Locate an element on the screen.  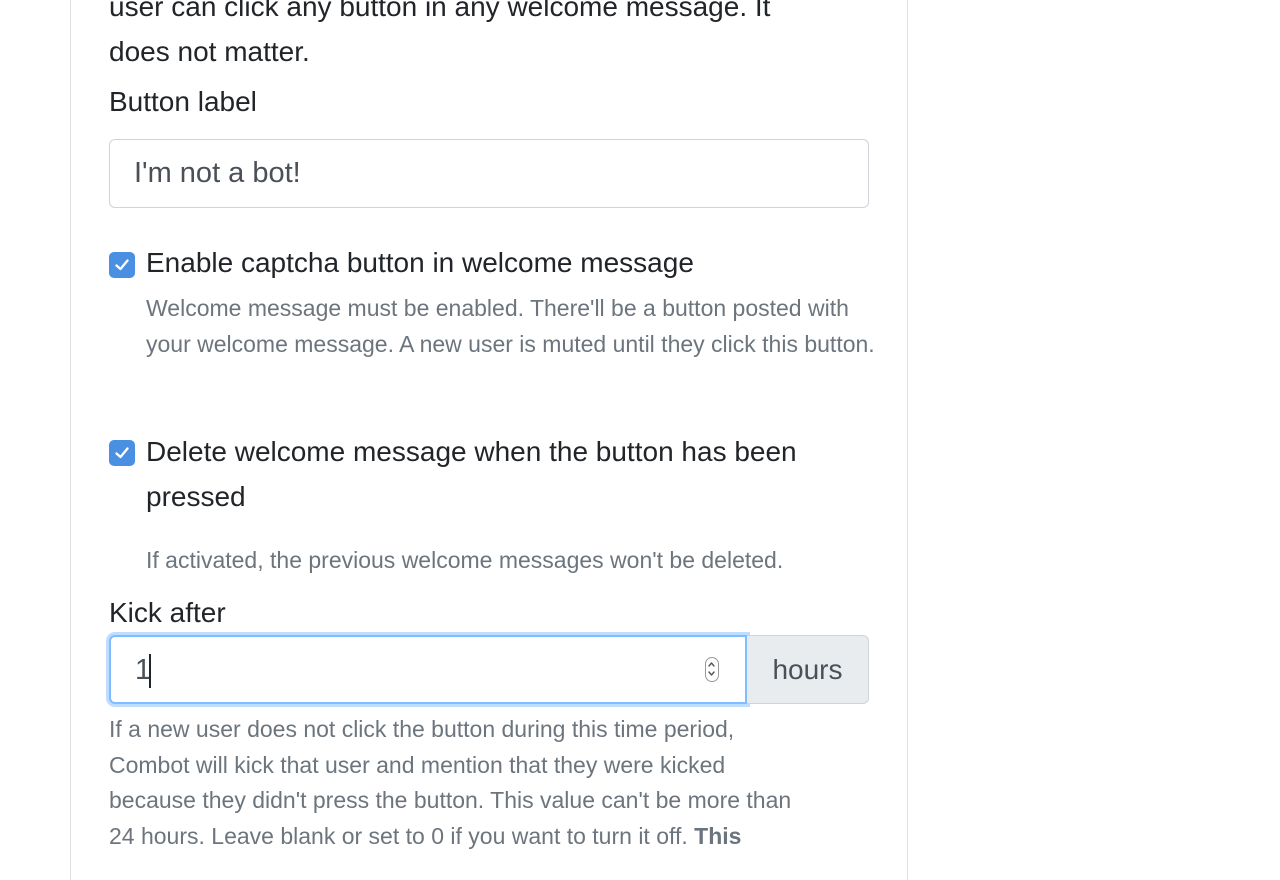
kick-after-help-bold: This is located at coordinates (718, 835).